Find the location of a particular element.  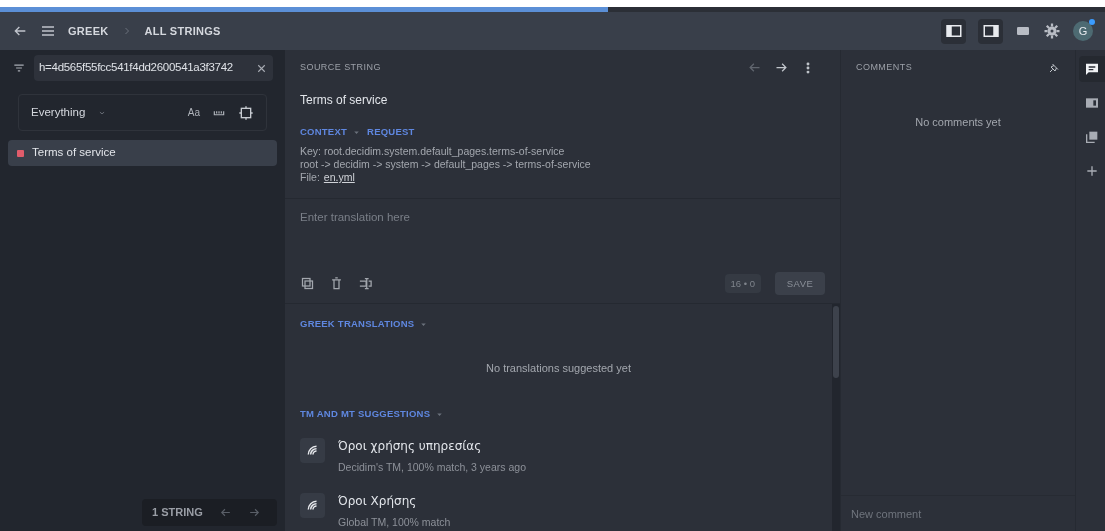

sidebar-layout-icon is located at coordinates (953, 31).